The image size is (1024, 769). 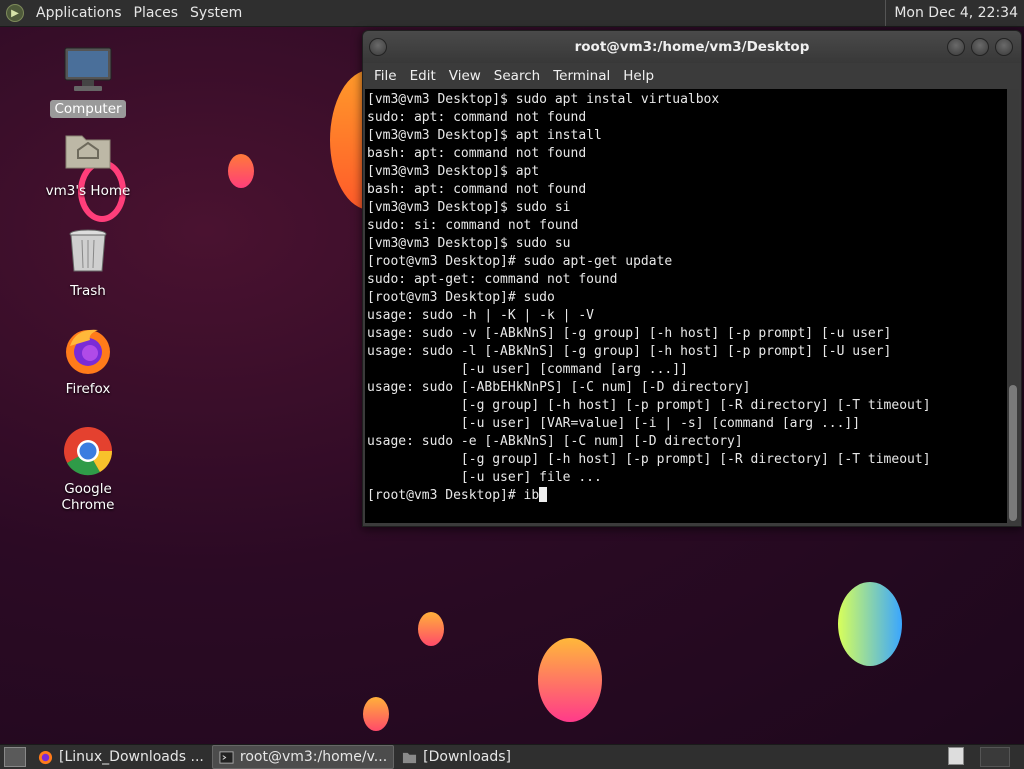 I want to click on desktop-icon-computer: Computer, so click(x=88, y=82).